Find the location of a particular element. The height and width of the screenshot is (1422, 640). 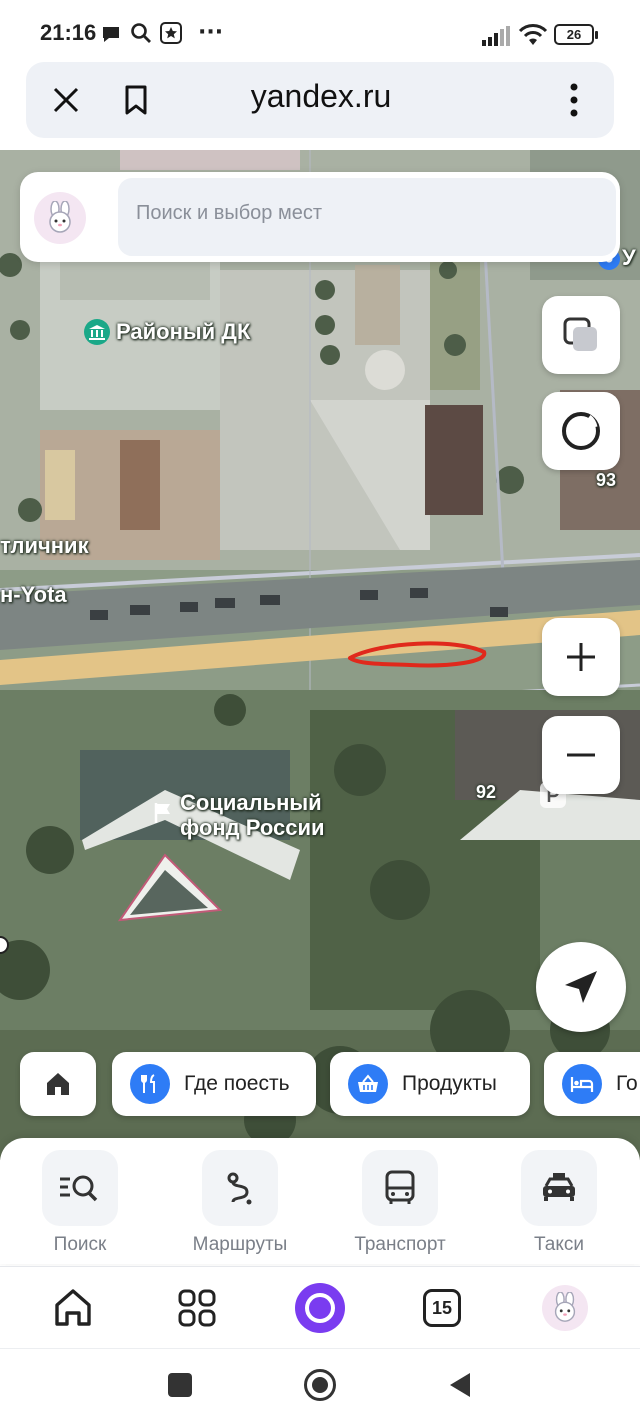

battery-indicator: 26 is located at coordinates (576, 34).